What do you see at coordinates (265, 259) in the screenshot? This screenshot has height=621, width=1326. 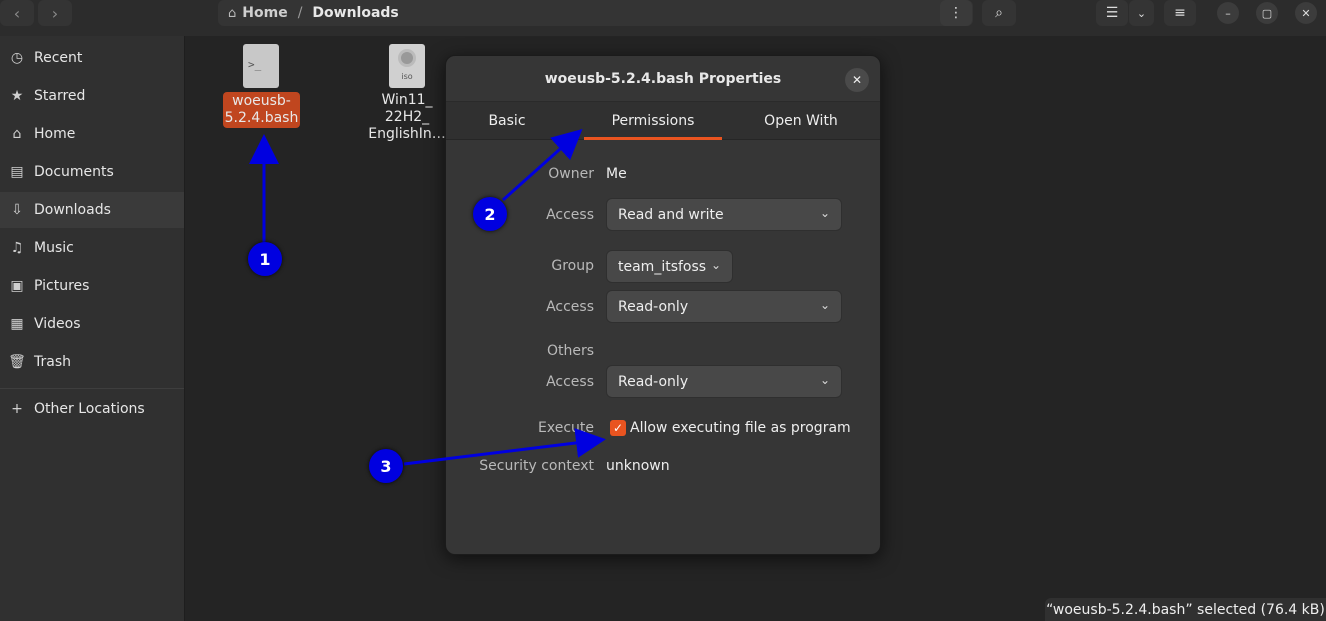 I see `annotation-badge-1: 1` at bounding box center [265, 259].